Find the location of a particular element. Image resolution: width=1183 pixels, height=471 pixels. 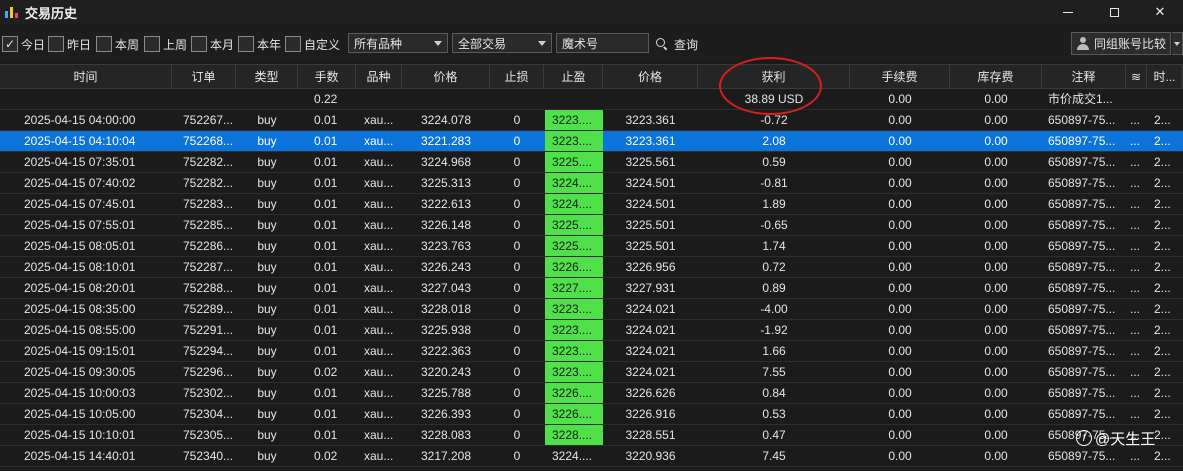

close-button: ✕ is located at coordinates (1160, 12).